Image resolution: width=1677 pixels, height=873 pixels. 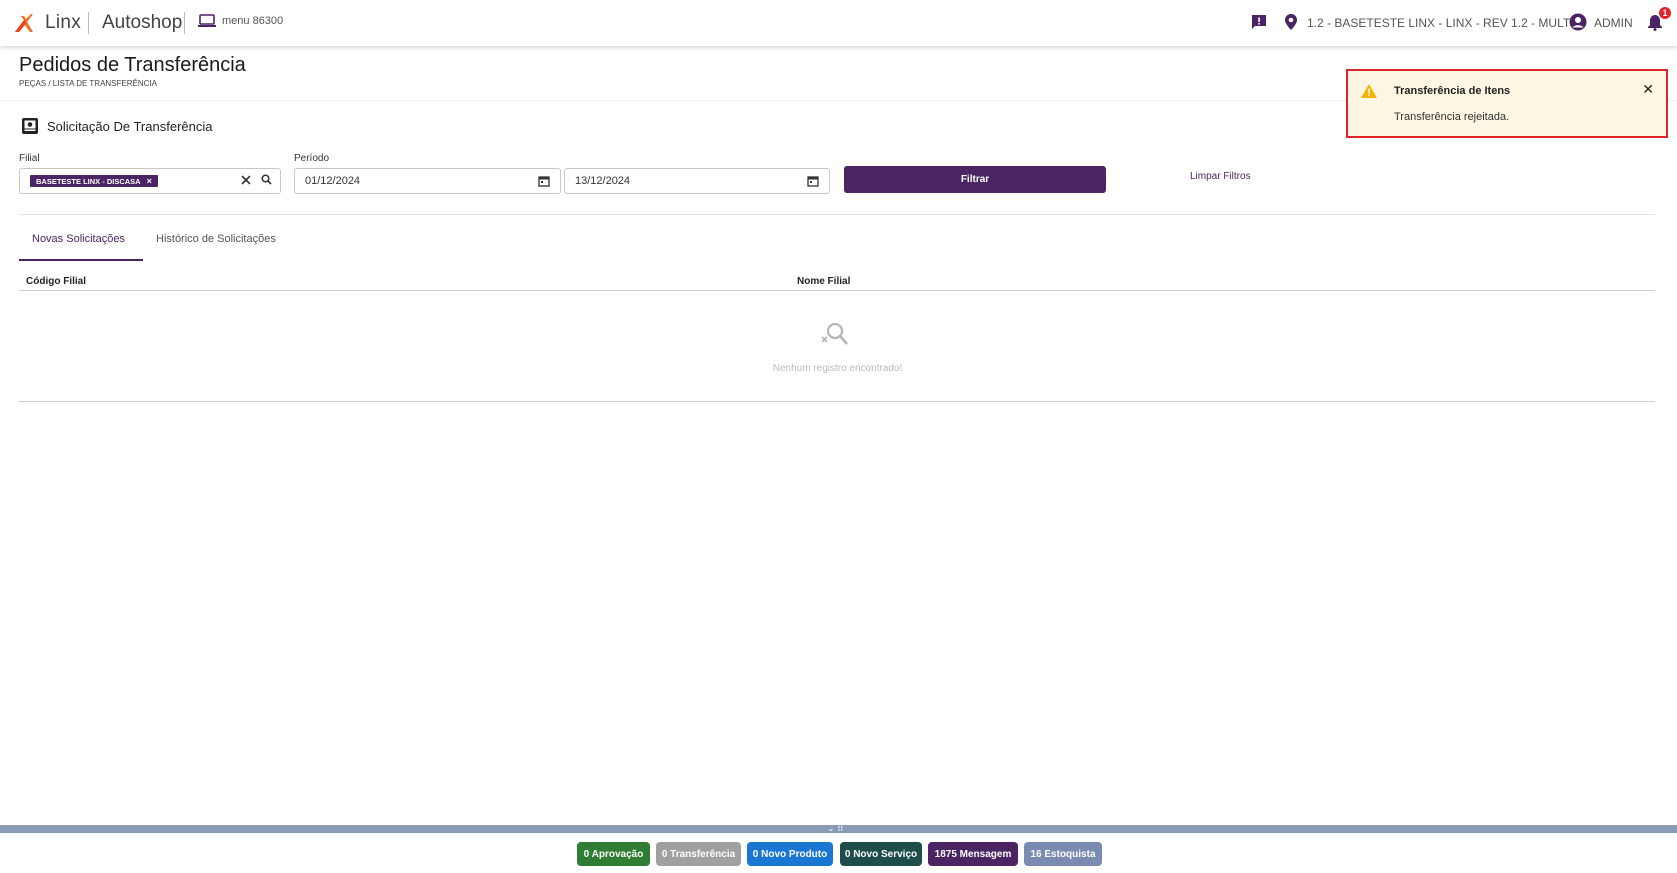 I want to click on filial-field: BASETESTE LINX - DISCASA ×, so click(x=150, y=181).